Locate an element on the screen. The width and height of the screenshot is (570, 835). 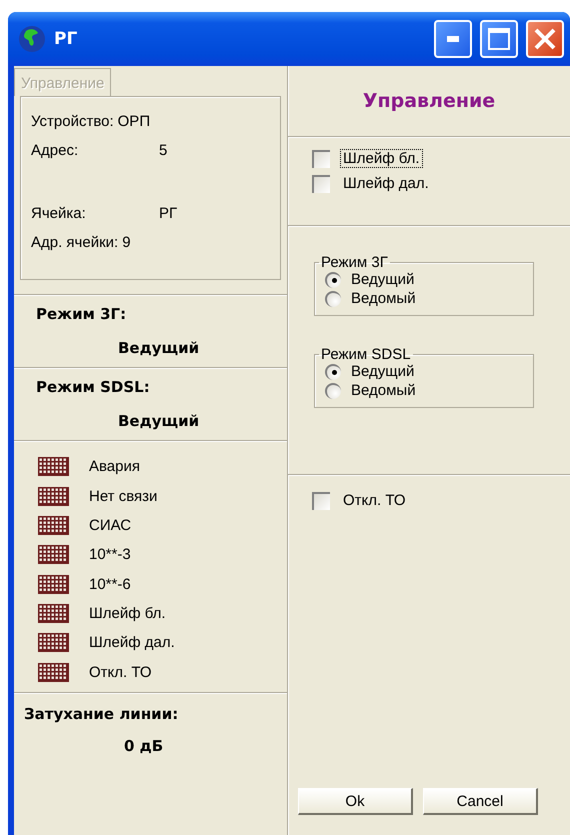
checkbox-label: Откл. ТО is located at coordinates (374, 500).